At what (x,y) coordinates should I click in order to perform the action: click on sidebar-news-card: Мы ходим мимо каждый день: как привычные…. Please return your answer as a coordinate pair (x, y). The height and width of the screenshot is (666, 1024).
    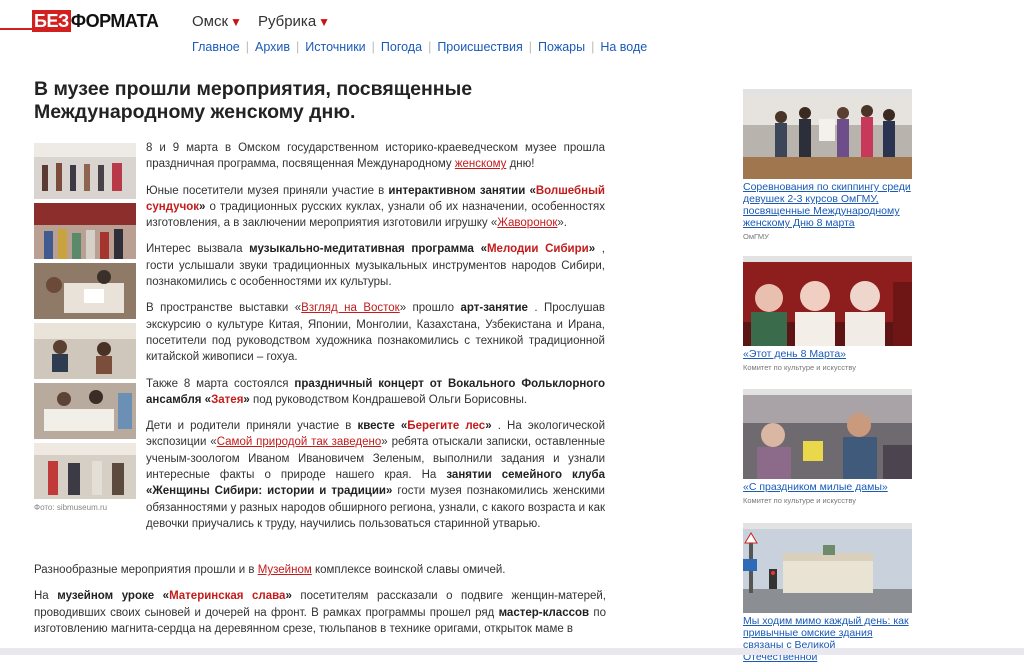
    Looking at the image, I should click on (827, 594).